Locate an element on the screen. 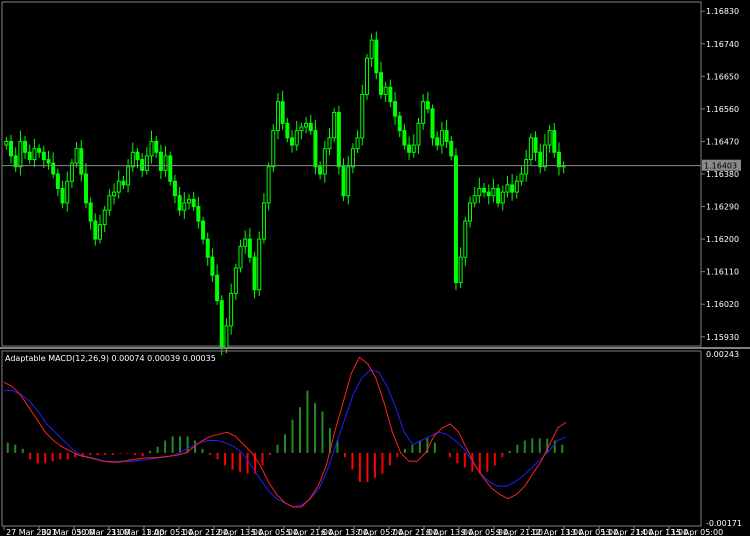 The height and width of the screenshot is (536, 750). price-tick-label: 1.16290 is located at coordinates (722, 207).